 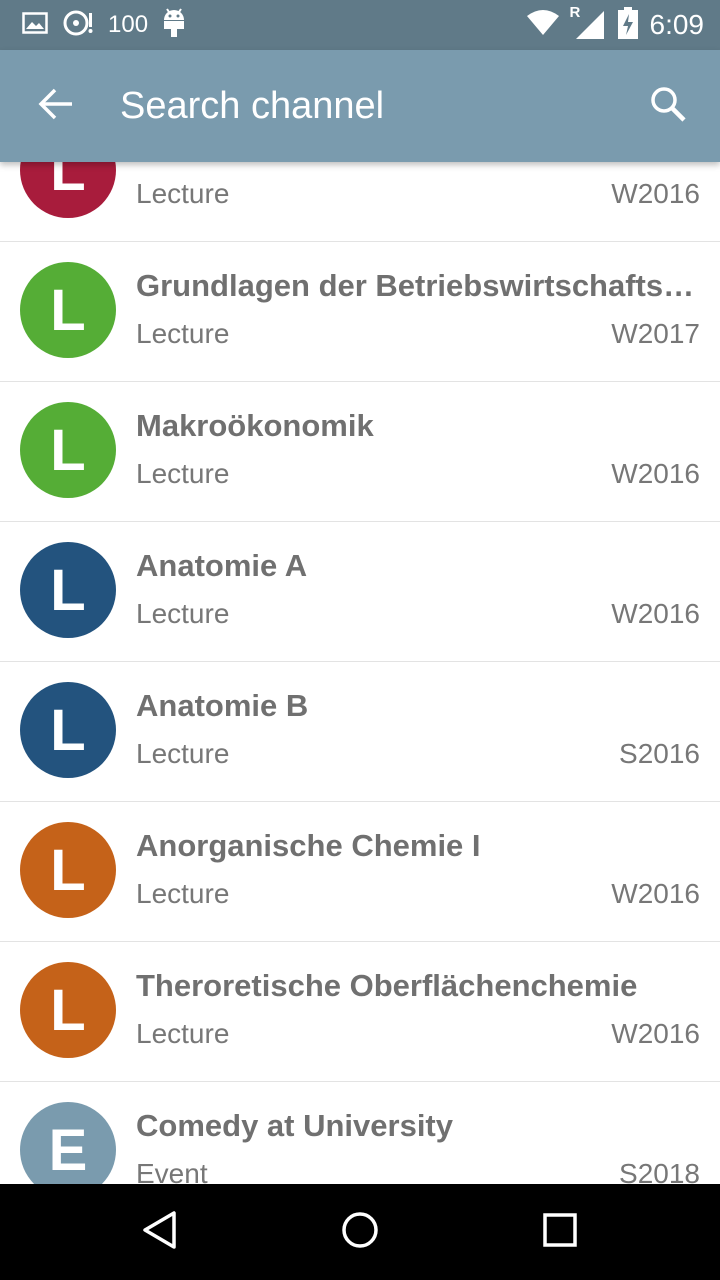 I want to click on nav-back-button, so click(x=160, y=1232).